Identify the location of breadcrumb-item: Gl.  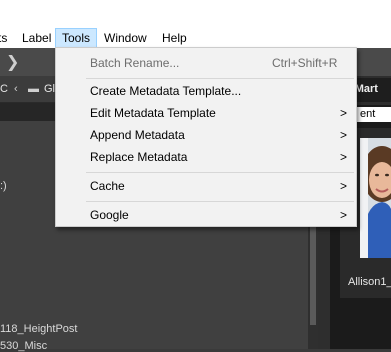
(49, 89).